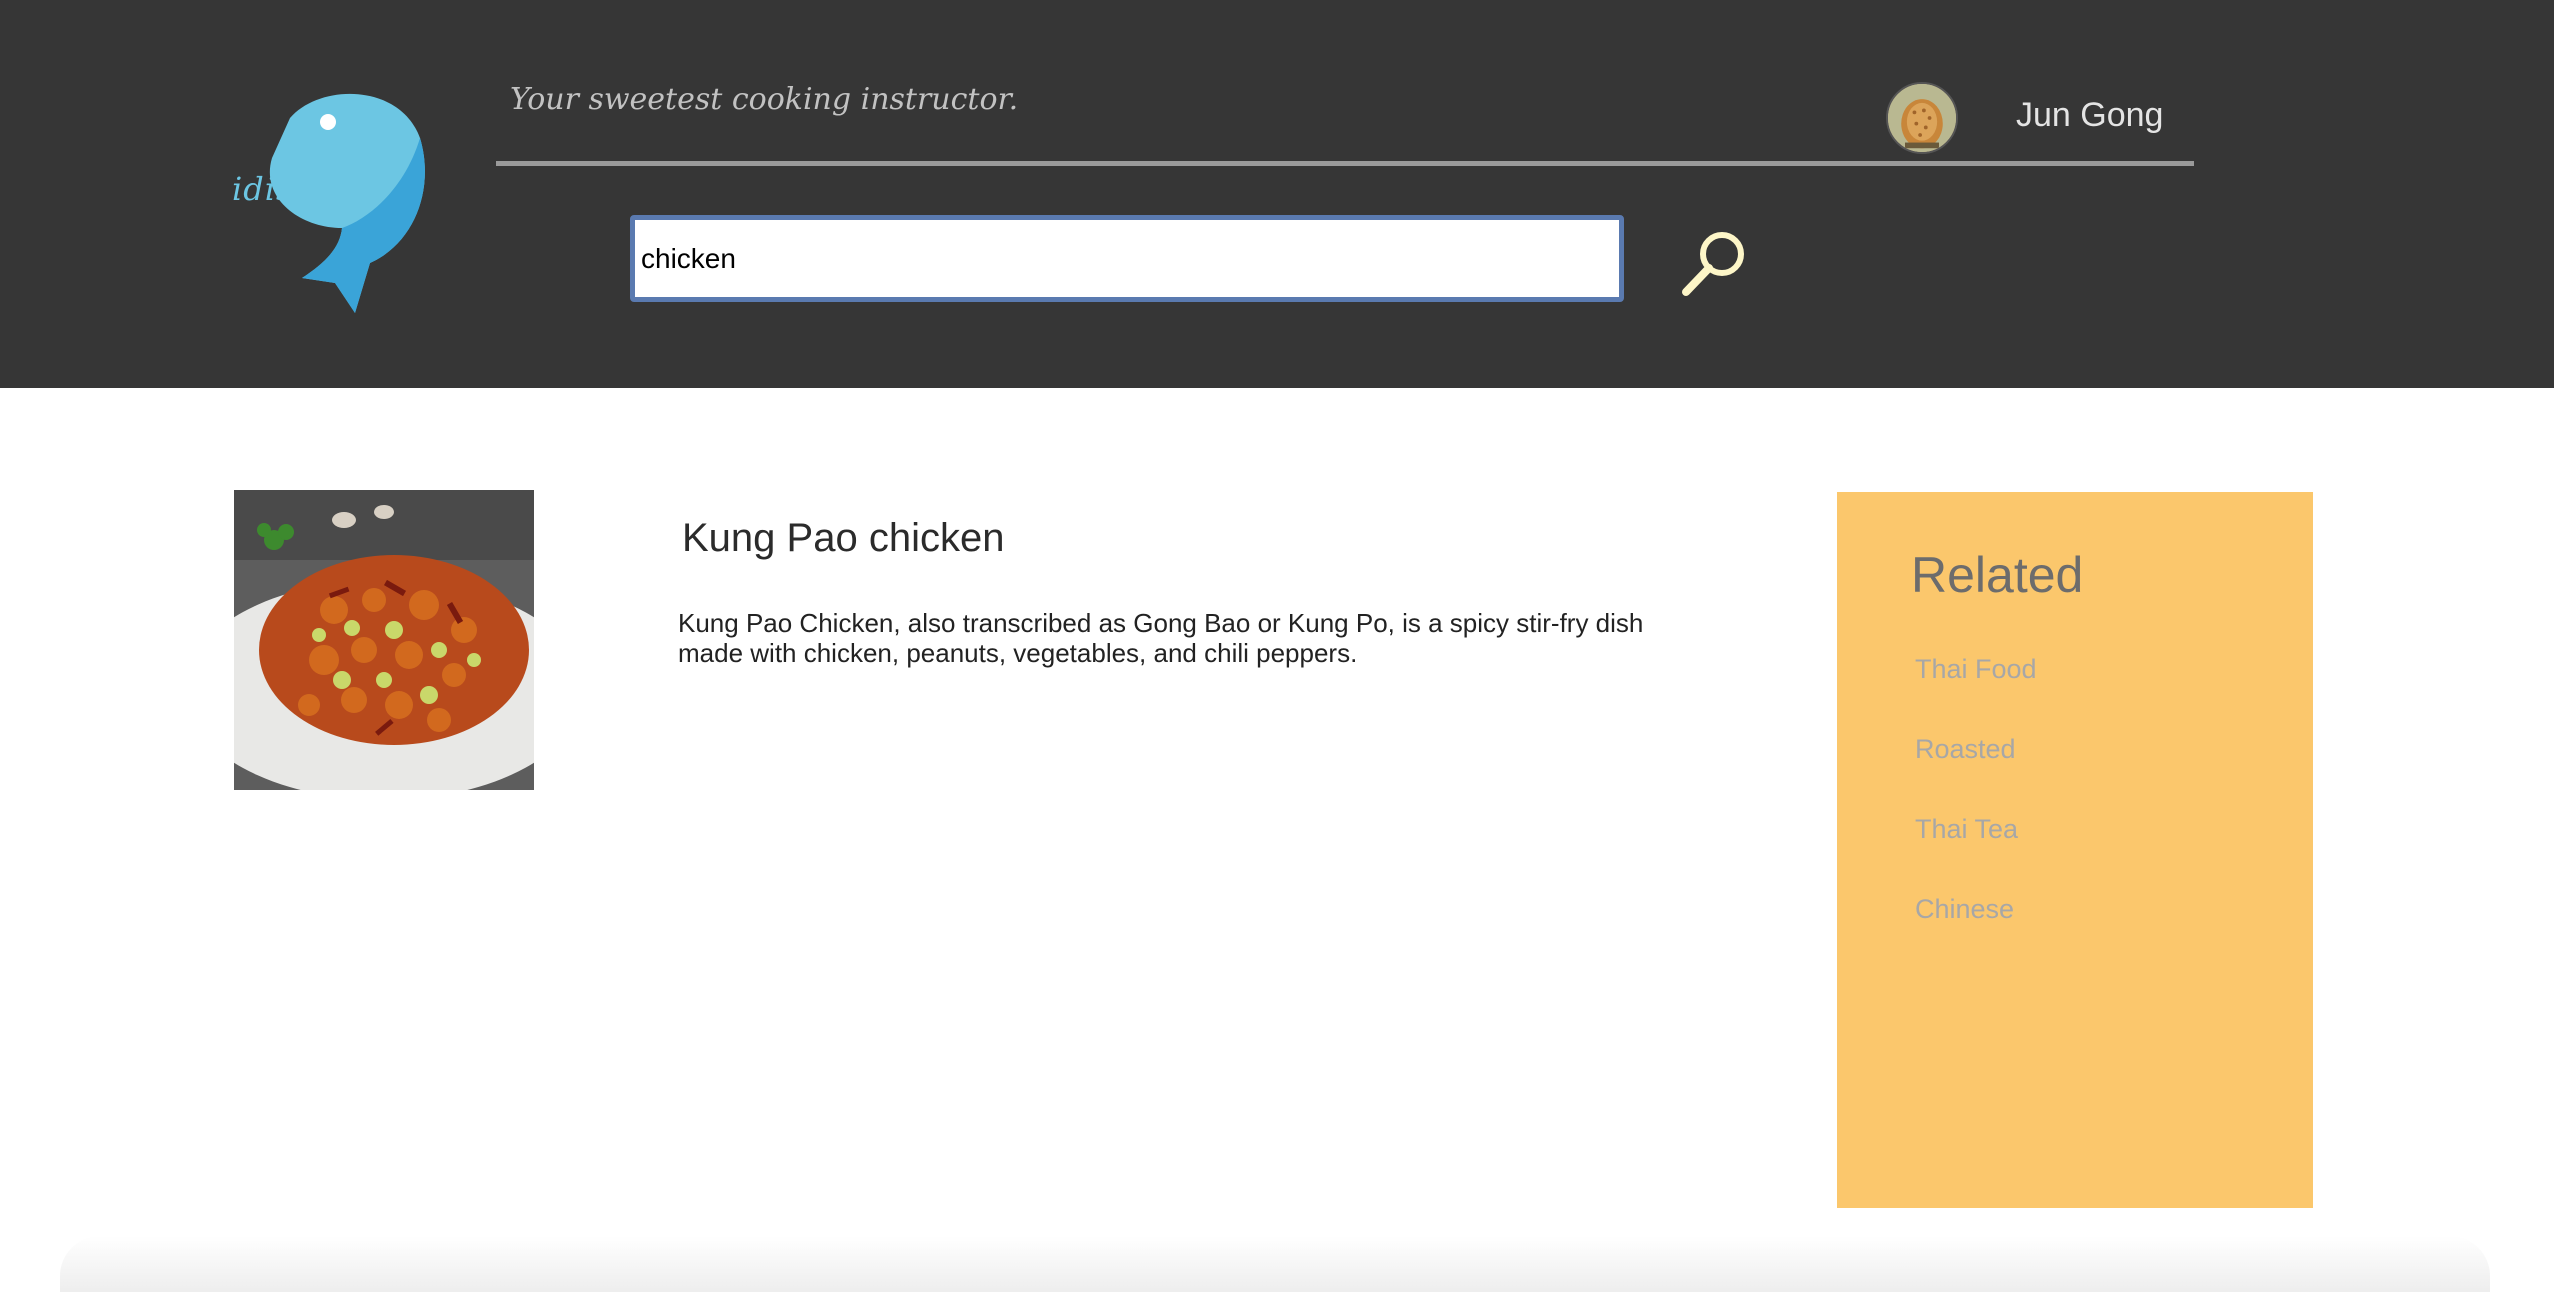 This screenshot has width=2554, height=1292. Describe the element at coordinates (1714, 262) in the screenshot. I see `search-icon` at that location.